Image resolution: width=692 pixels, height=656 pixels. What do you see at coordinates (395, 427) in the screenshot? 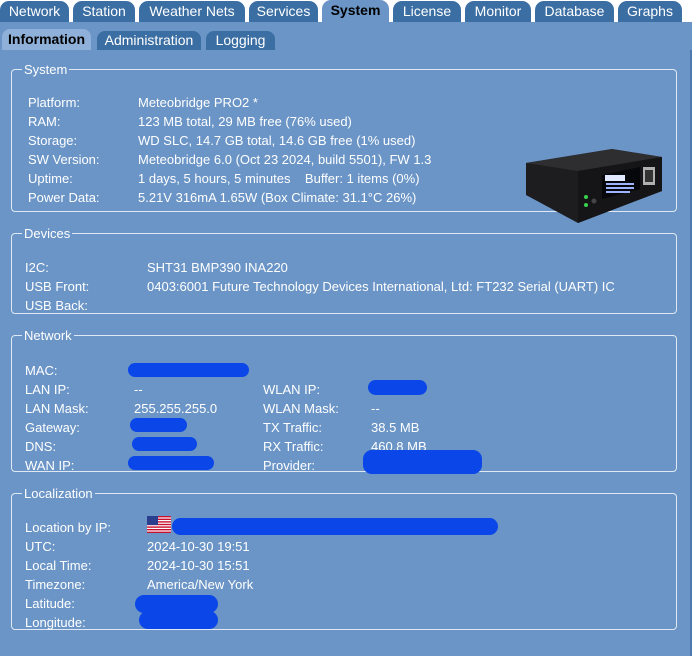
I see `network-value: 38.5 MB` at bounding box center [395, 427].